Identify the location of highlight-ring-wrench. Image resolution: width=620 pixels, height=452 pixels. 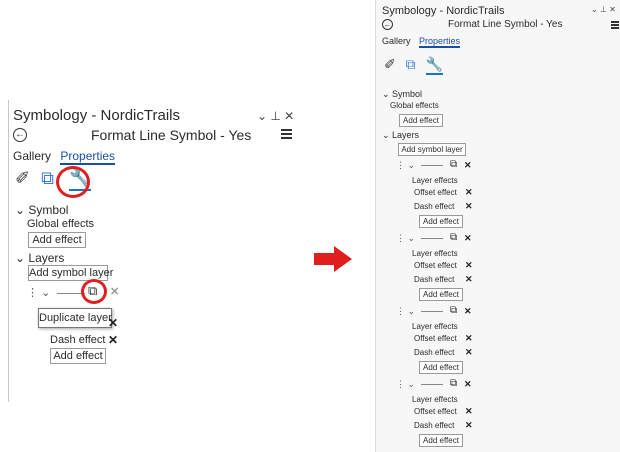
(73, 182).